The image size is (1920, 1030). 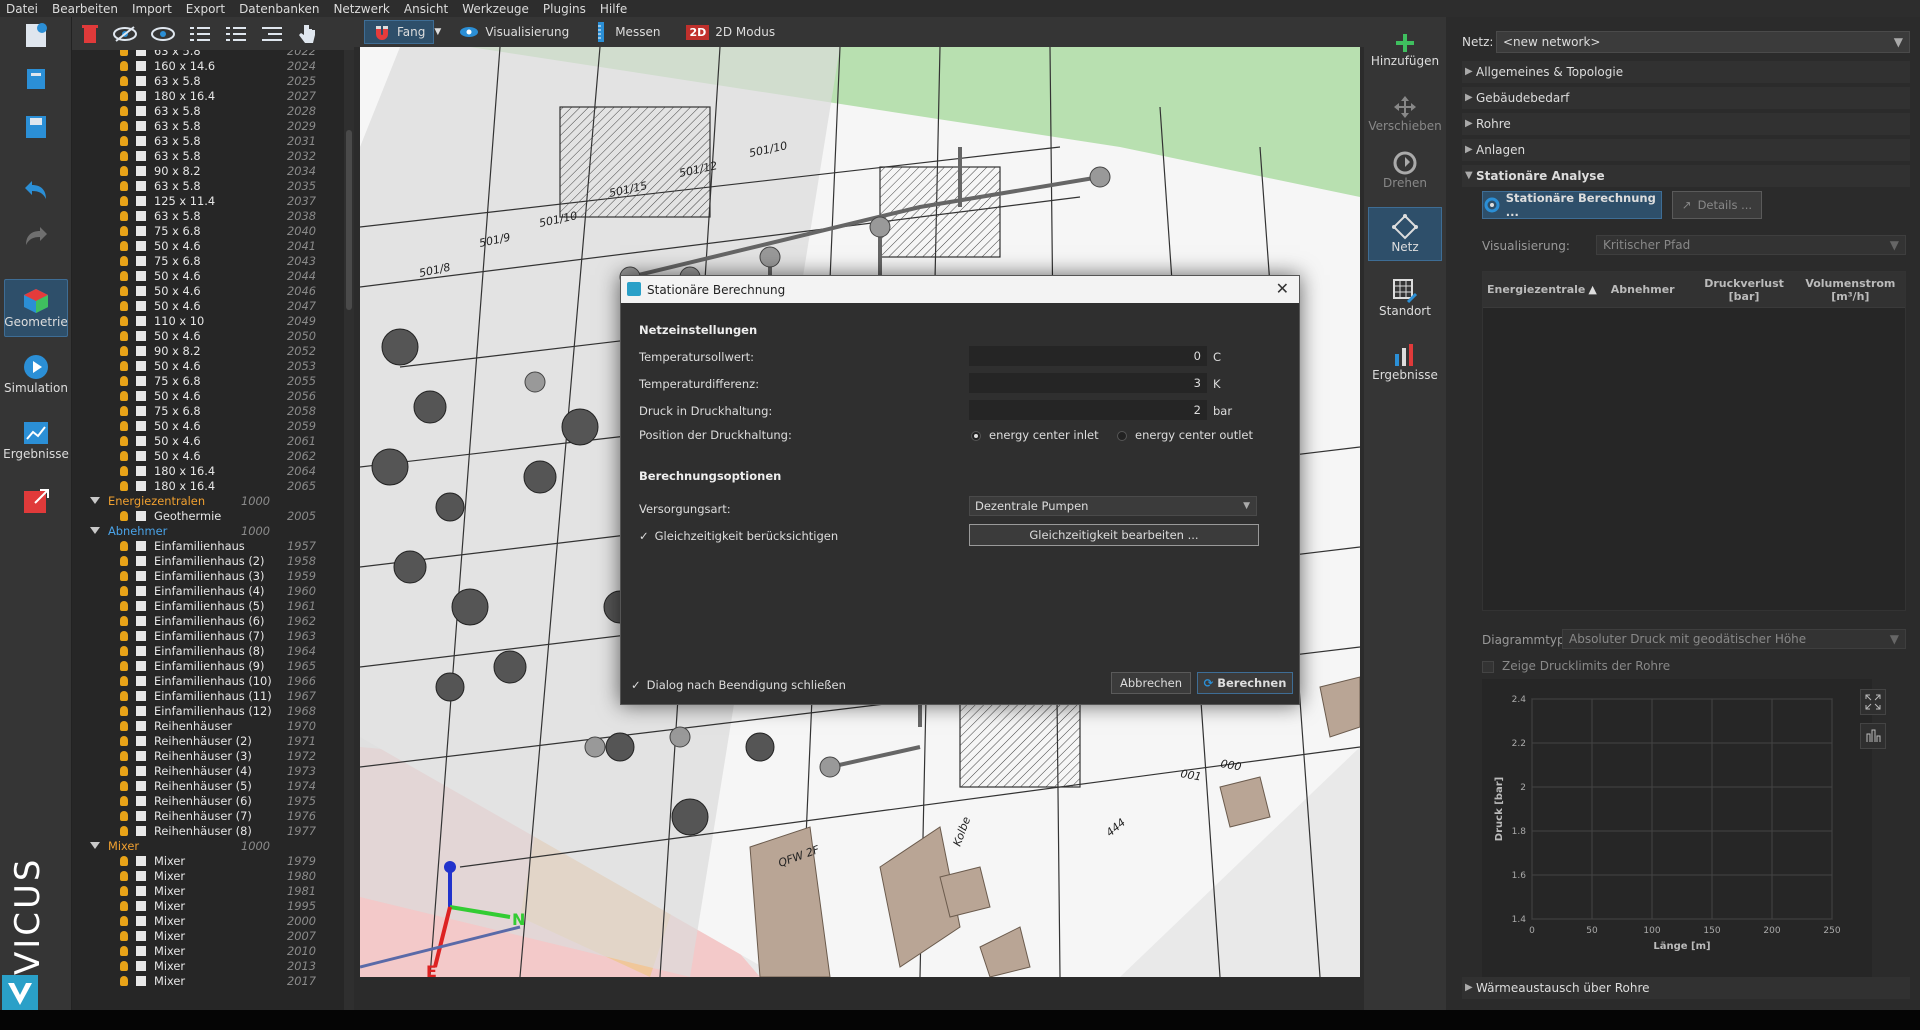 I want to click on tdiff-input: 3, so click(x=1088, y=383).